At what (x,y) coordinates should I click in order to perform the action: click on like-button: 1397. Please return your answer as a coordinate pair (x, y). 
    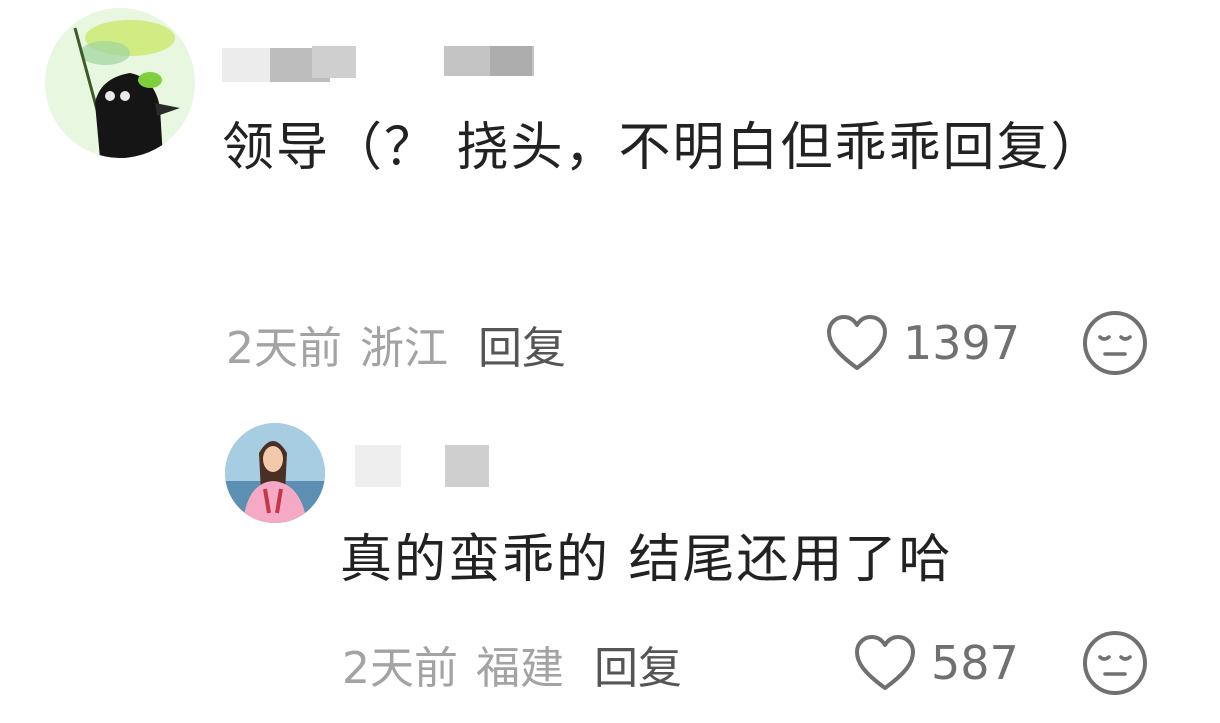
    Looking at the image, I should click on (922, 343).